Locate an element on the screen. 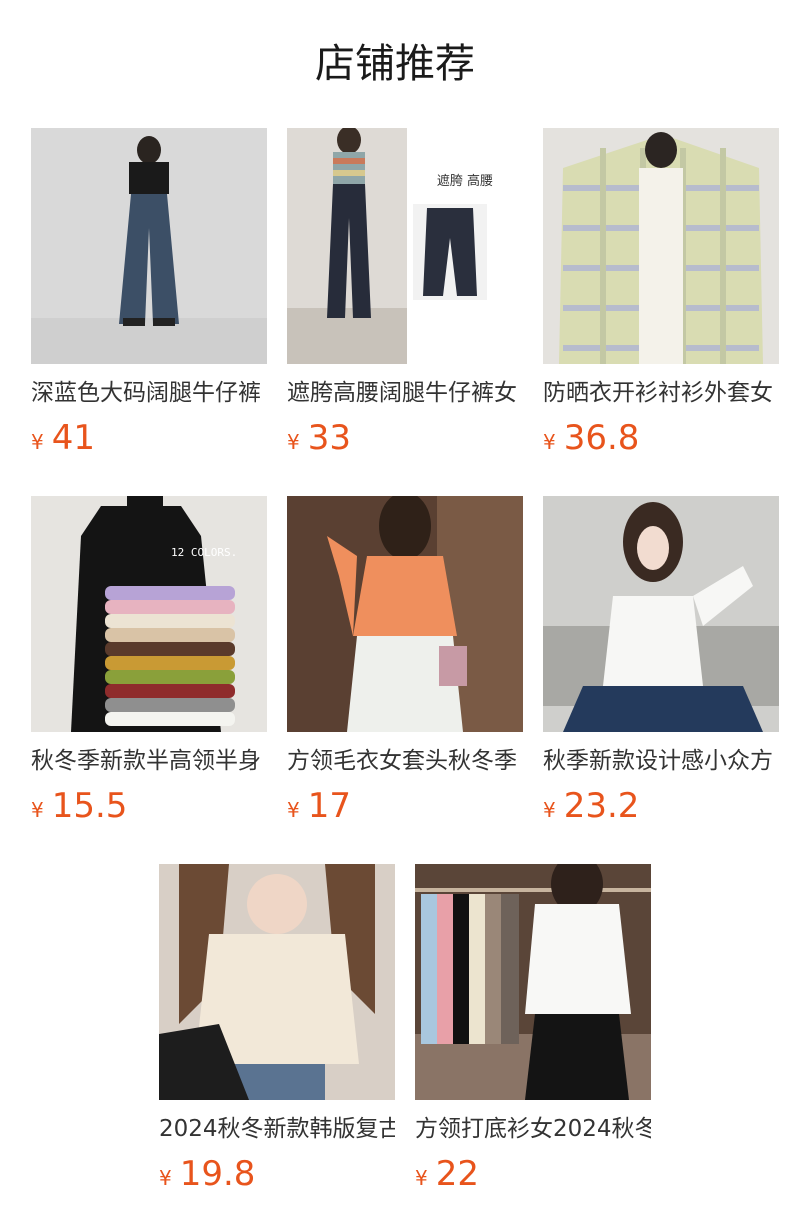 This screenshot has width=790, height=1232. product-card: 方领毛衣女套头秋冬季 ¥17 is located at coordinates (405, 663).